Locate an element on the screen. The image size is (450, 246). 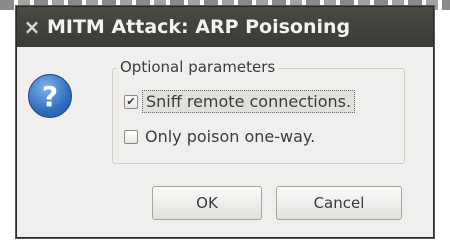
one-way-label: Only poison one-way. is located at coordinates (230, 136).